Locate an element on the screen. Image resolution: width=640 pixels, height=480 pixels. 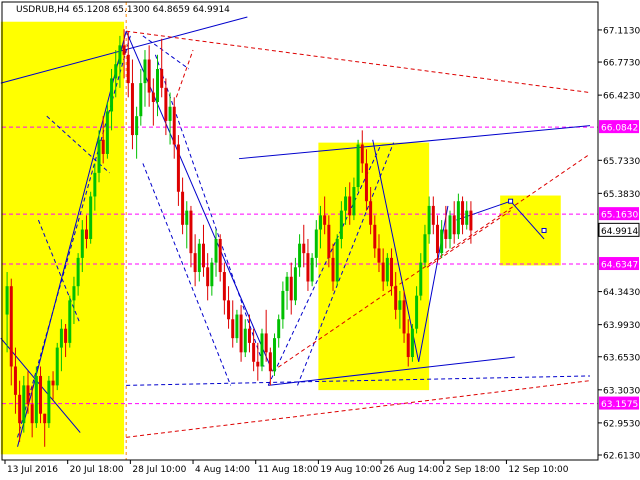
y-tick-label: 63.6530 is located at coordinates (621, 358).